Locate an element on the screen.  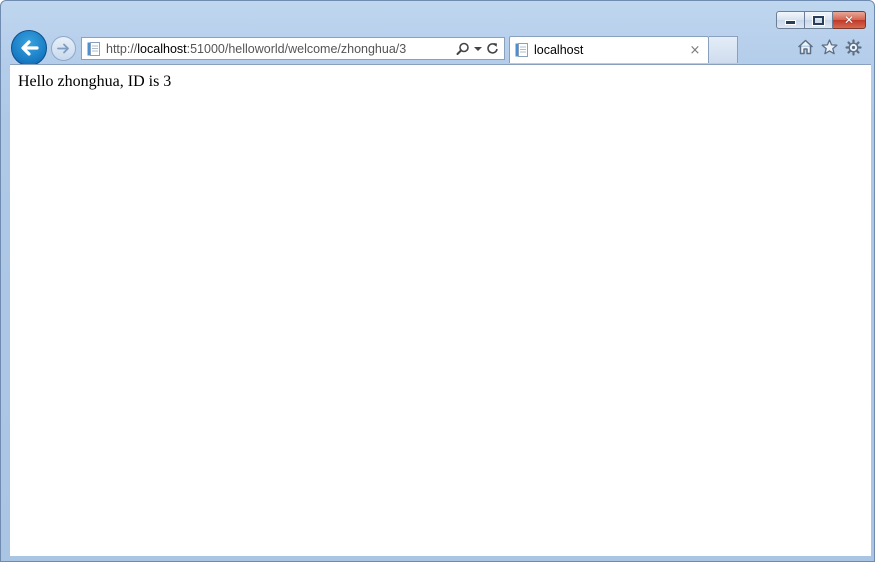
gear-icon is located at coordinates (853, 47).